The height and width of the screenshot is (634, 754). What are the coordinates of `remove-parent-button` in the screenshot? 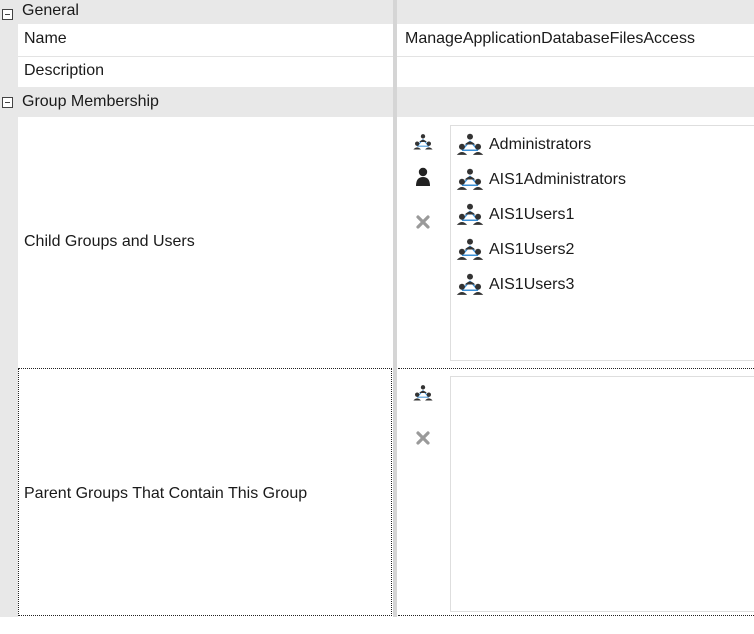 It's located at (423, 438).